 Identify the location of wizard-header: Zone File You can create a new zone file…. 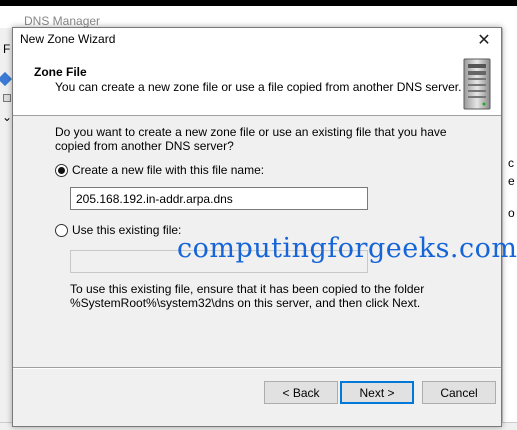
(257, 84).